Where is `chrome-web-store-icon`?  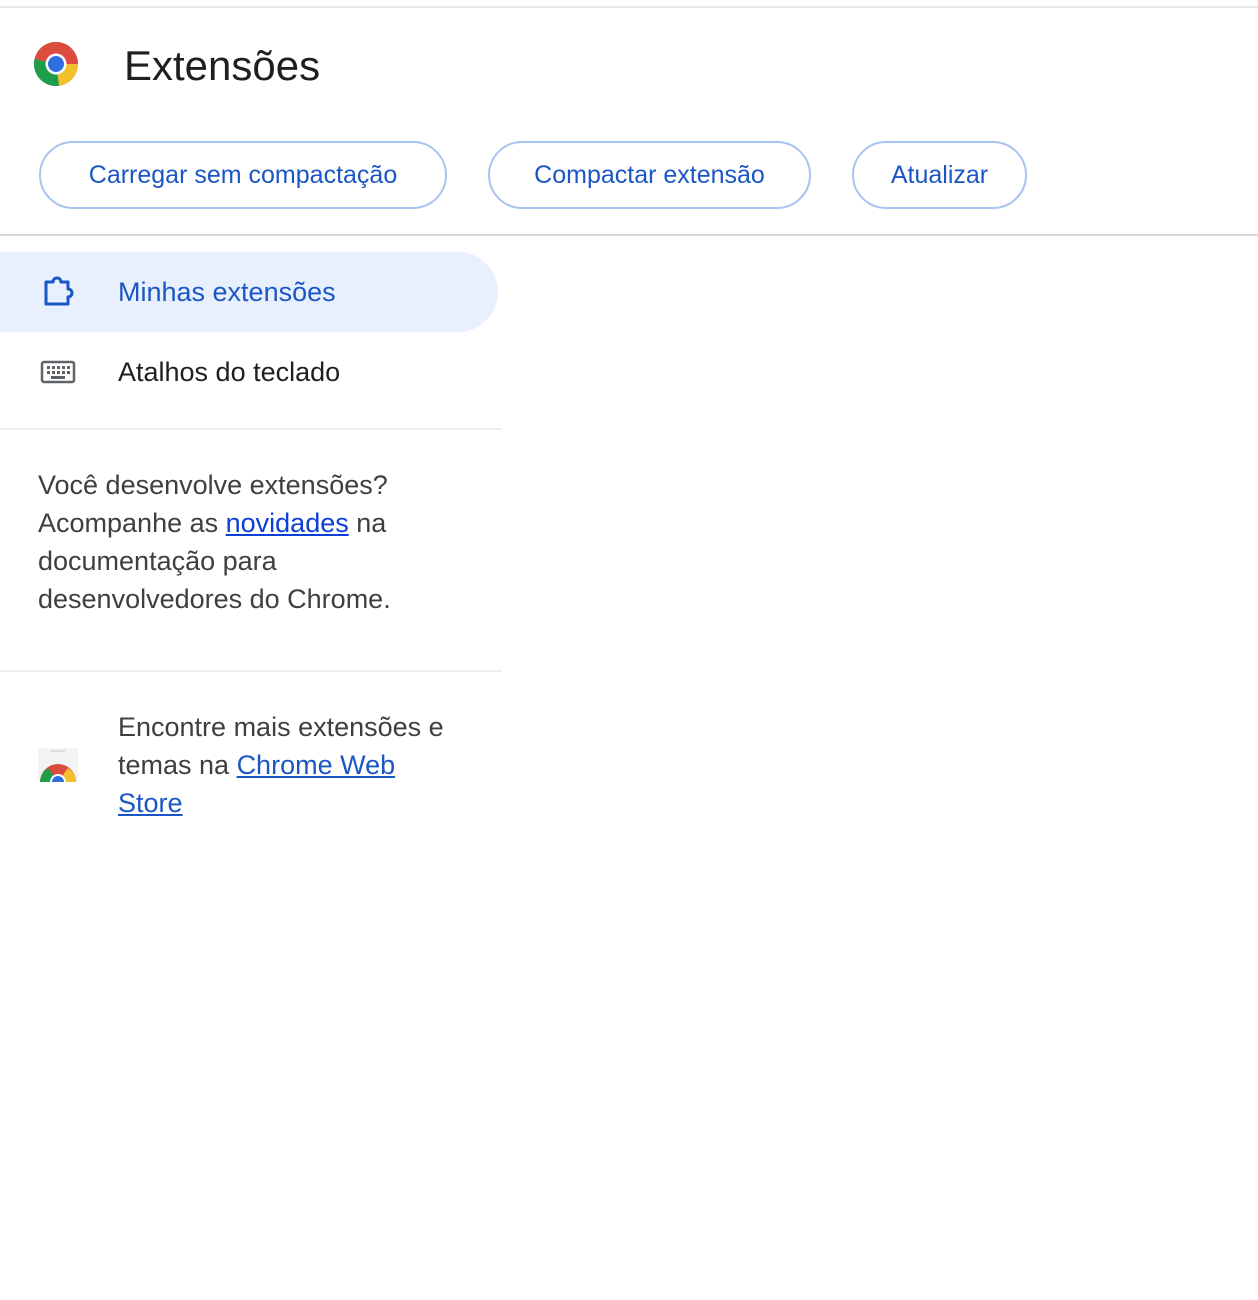 chrome-web-store-icon is located at coordinates (58, 765).